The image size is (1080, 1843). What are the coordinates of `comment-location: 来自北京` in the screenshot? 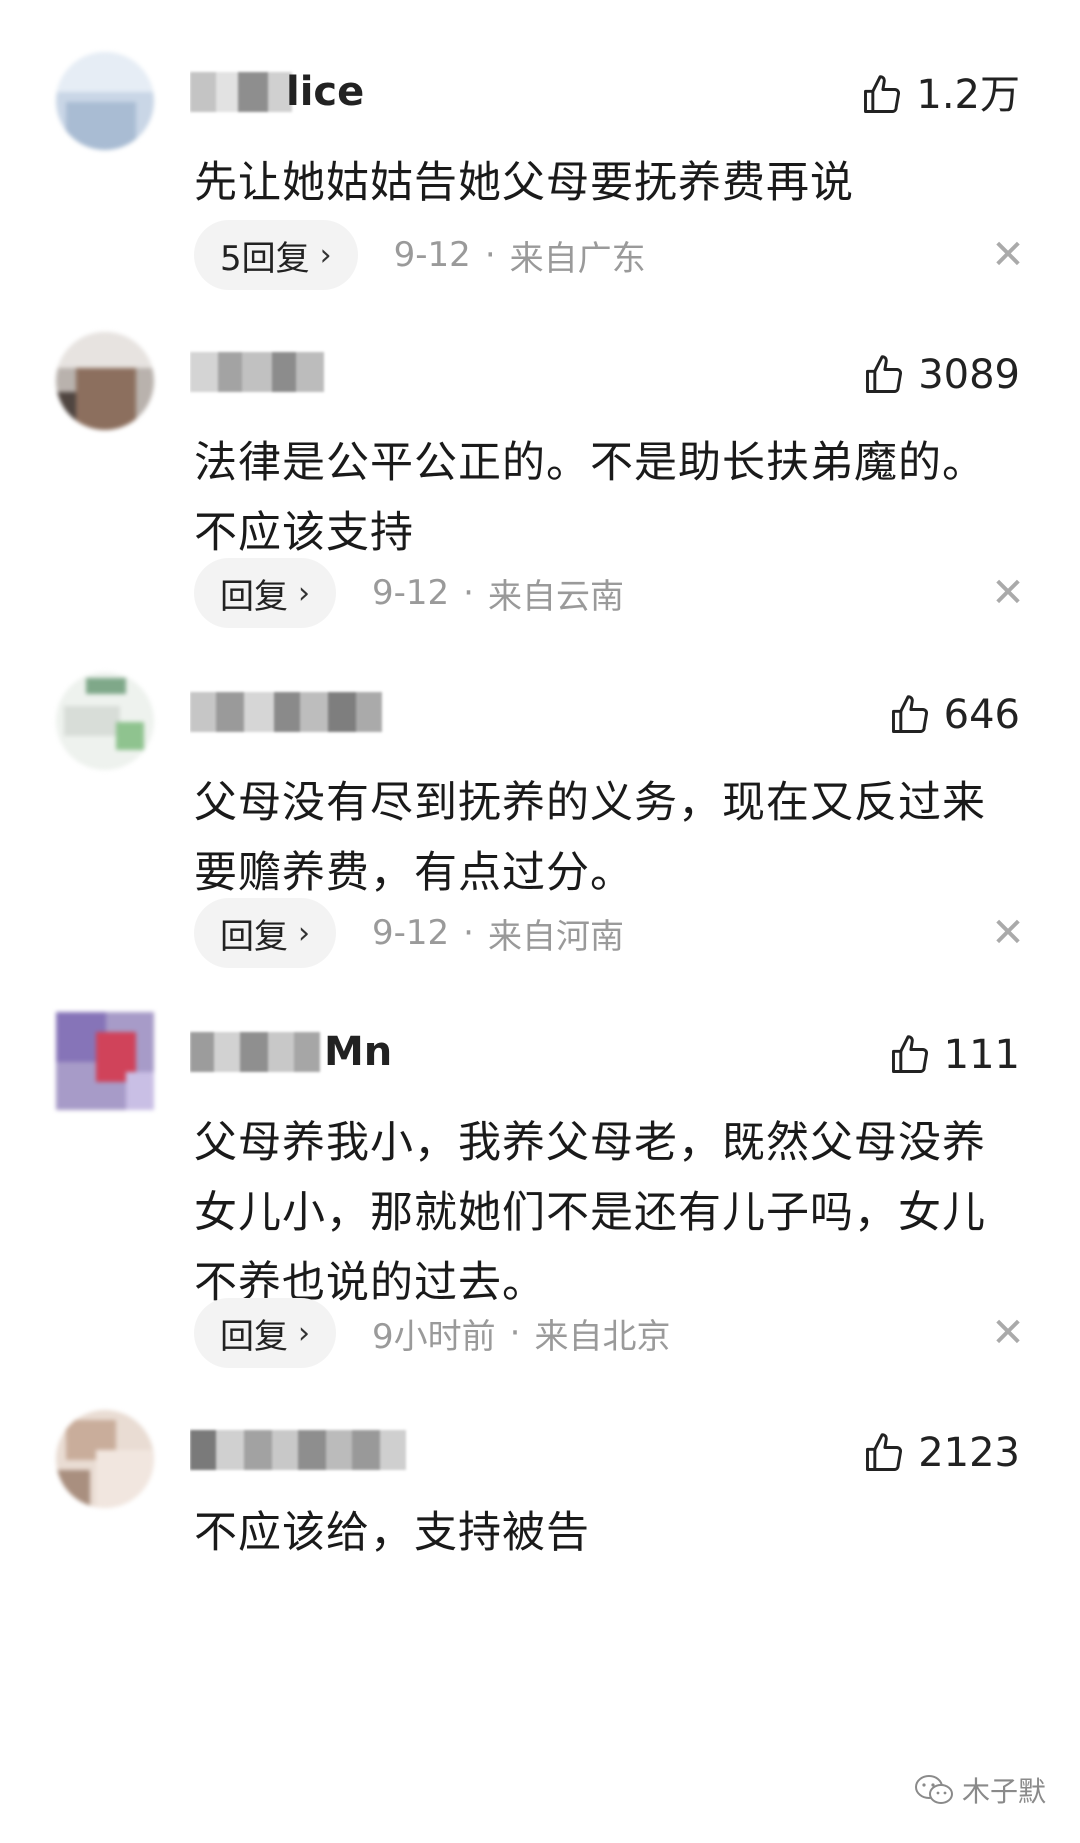 It's located at (602, 1336).